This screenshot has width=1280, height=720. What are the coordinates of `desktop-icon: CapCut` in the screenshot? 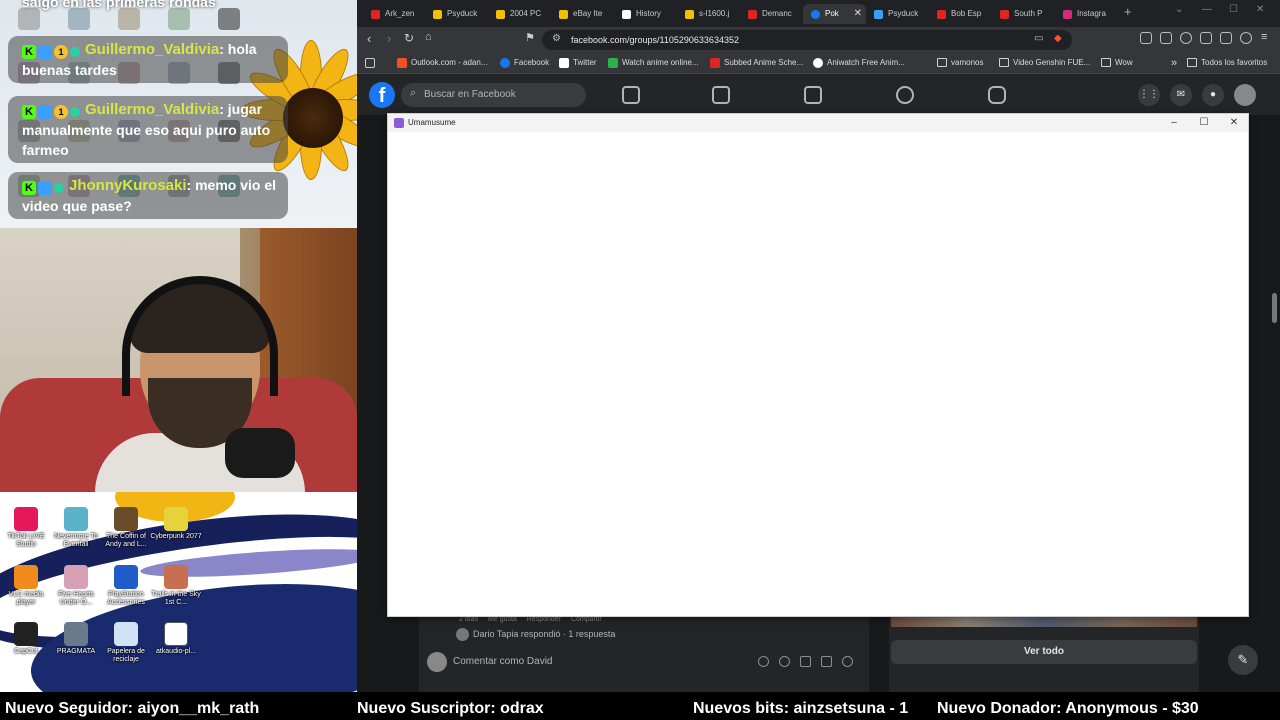 It's located at (26, 639).